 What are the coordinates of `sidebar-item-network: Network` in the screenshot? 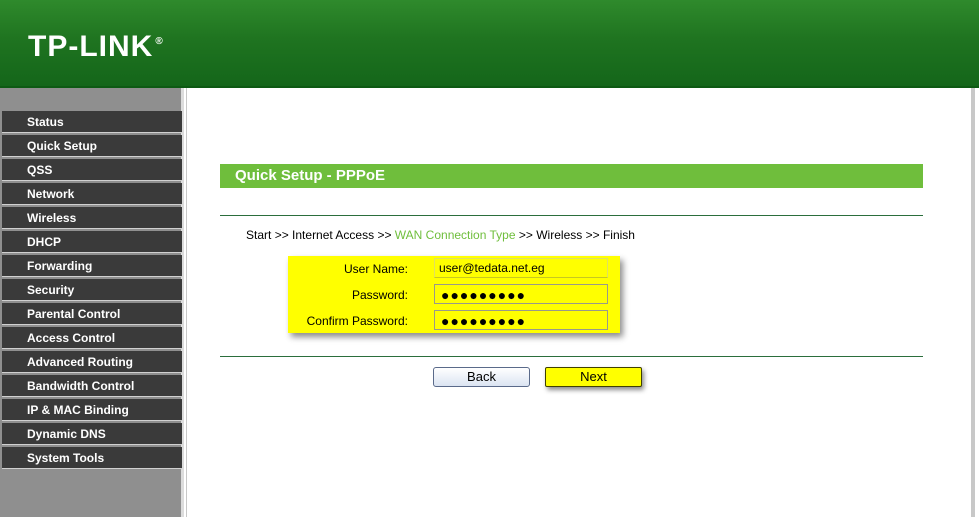 It's located at (92, 194).